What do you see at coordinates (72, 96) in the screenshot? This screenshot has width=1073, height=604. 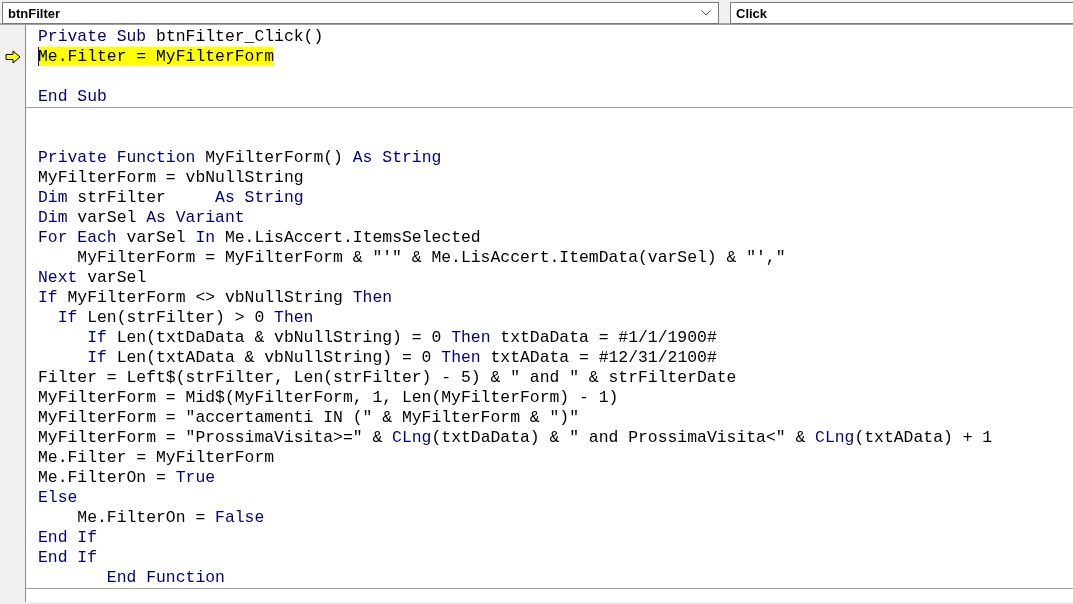 I see `code-line: End Sub` at bounding box center [72, 96].